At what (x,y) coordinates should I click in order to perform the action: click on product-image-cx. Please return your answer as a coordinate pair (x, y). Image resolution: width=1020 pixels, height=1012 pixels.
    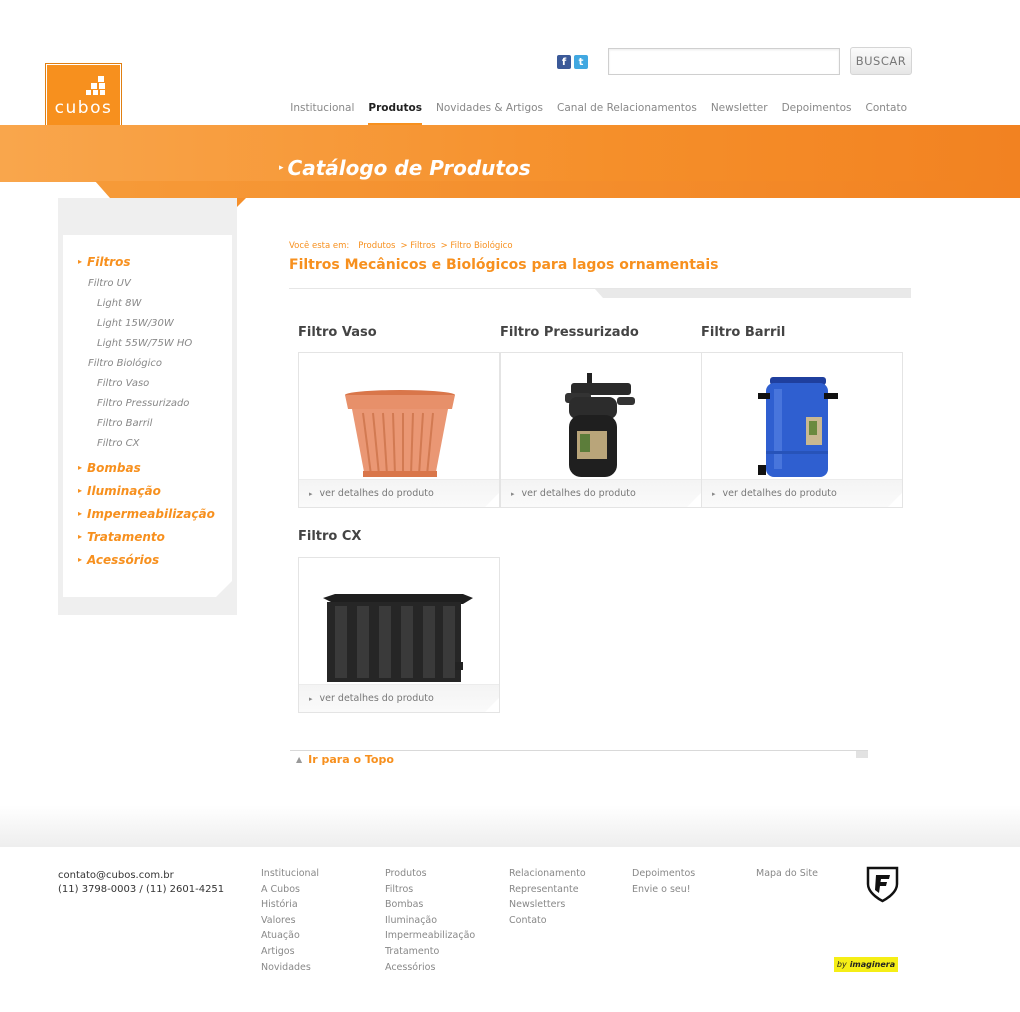
    Looking at the image, I should click on (399, 622).